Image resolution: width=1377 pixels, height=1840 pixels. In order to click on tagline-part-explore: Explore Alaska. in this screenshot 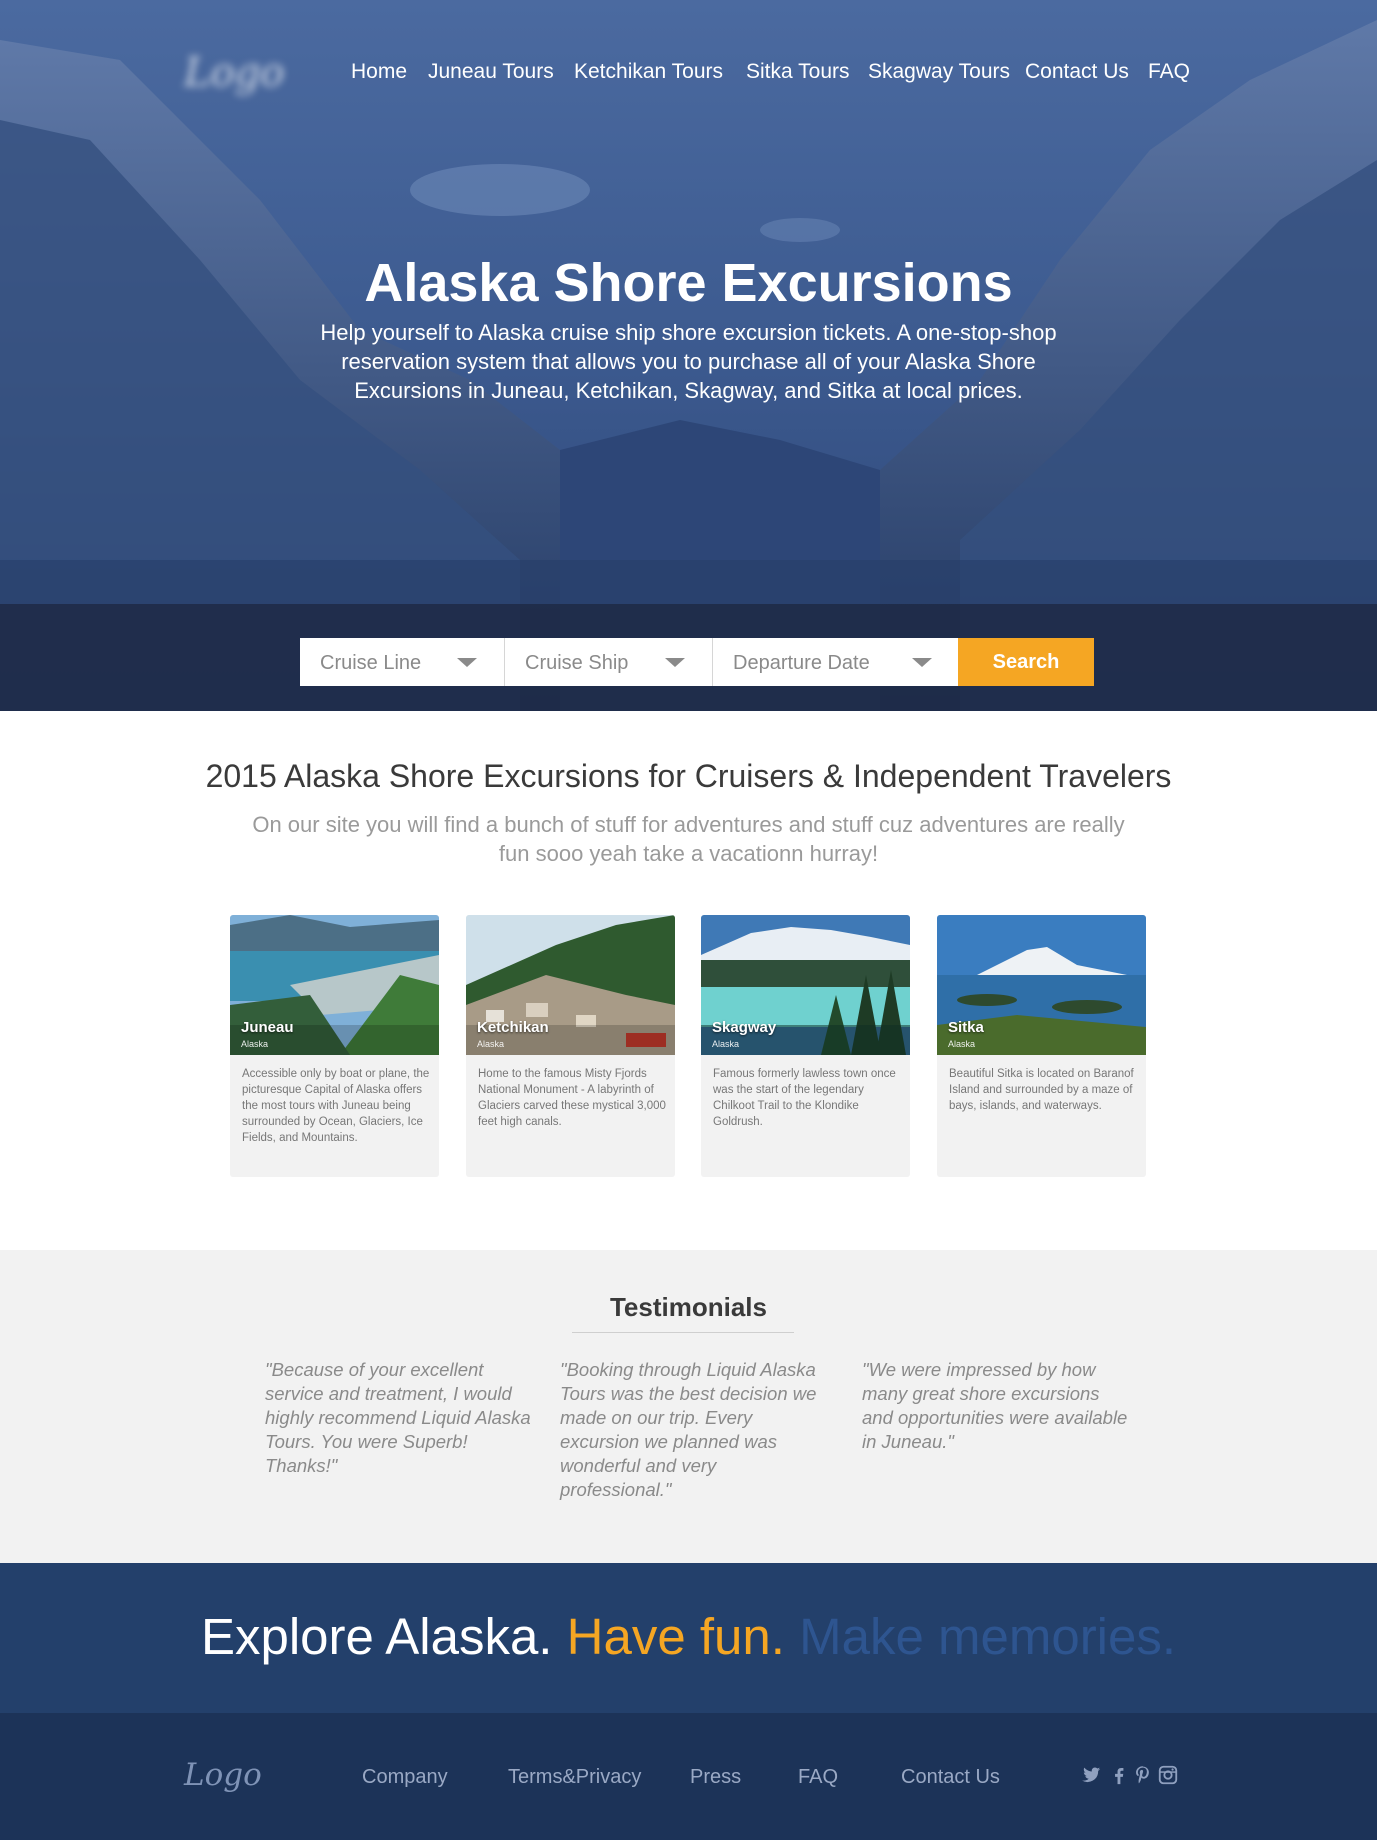, I will do `click(376, 1636)`.